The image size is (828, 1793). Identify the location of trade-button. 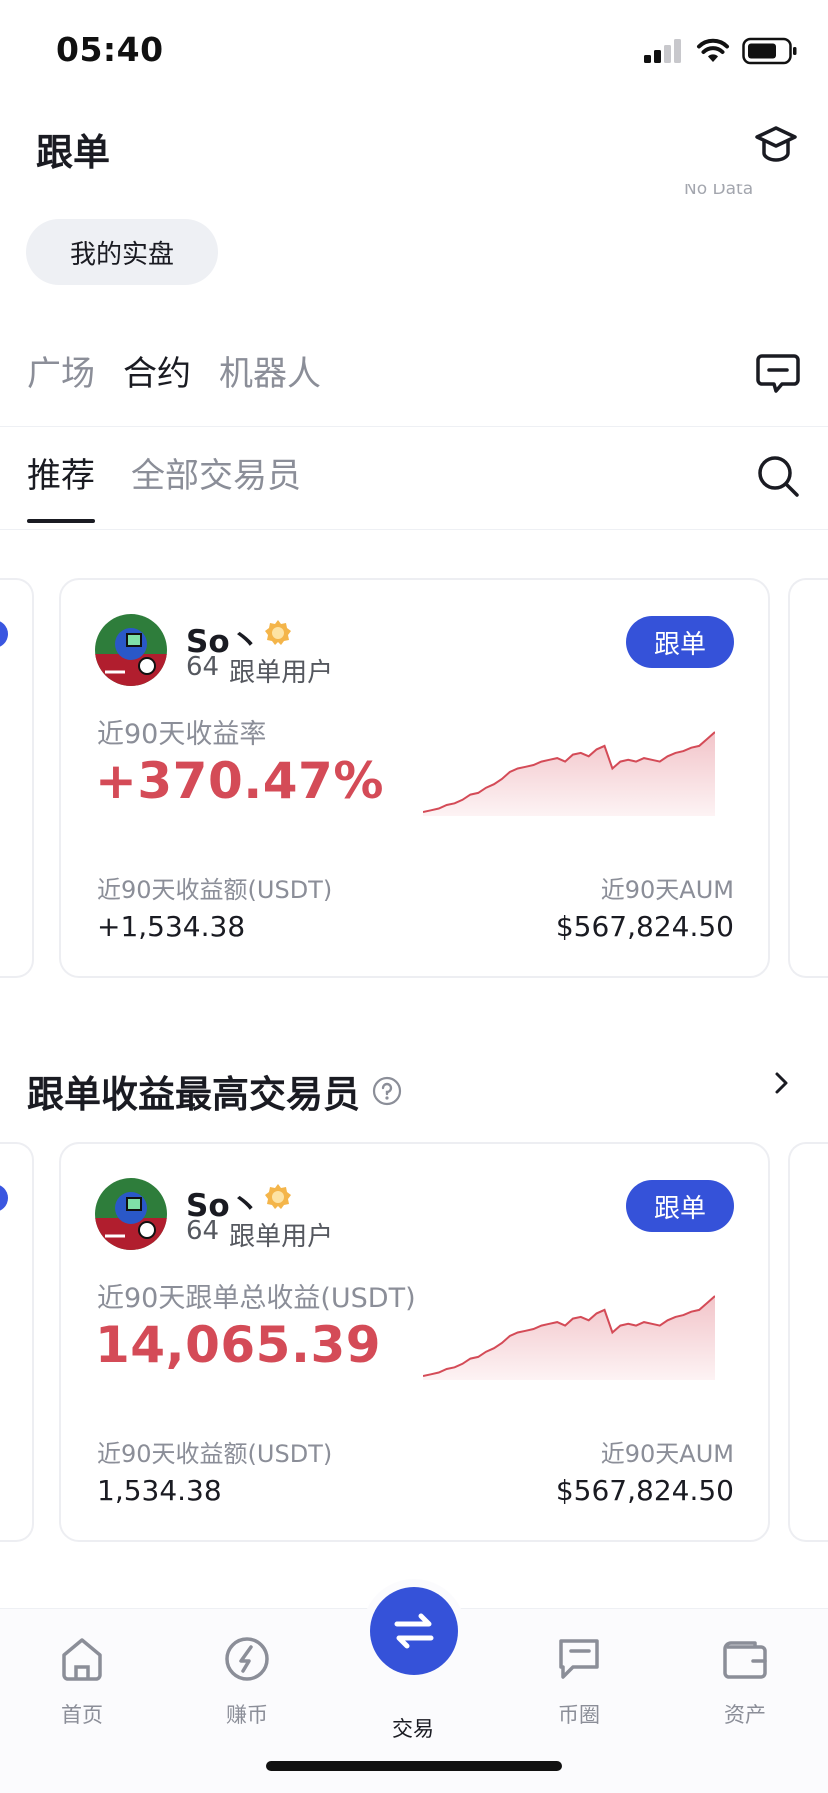
(414, 1631).